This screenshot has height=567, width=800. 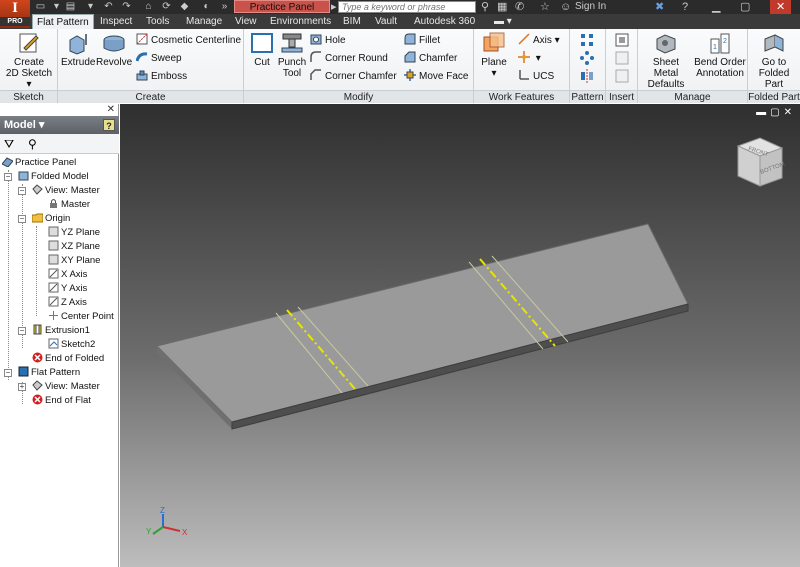 What do you see at coordinates (81, 317) in the screenshot?
I see `tree-center-point: Center Point` at bounding box center [81, 317].